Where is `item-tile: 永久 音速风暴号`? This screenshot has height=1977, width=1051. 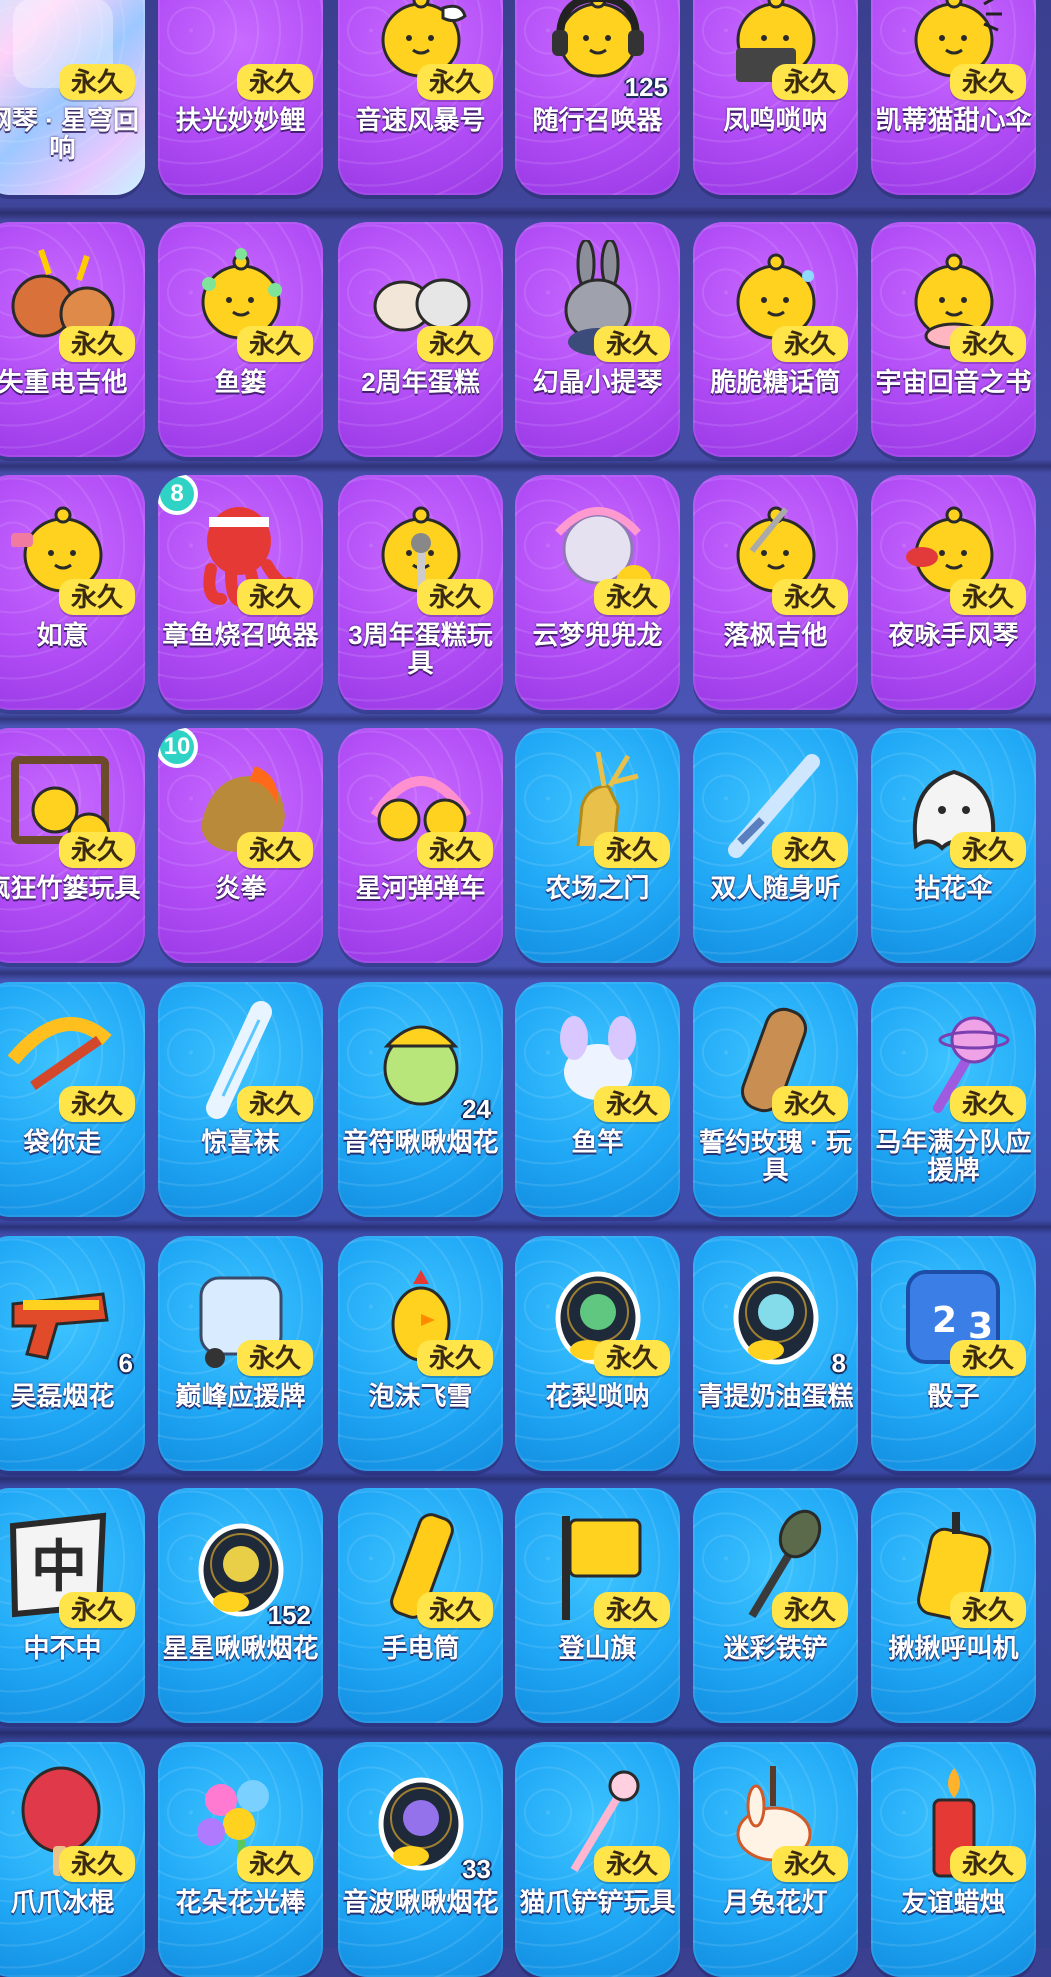
item-tile: 永久 音速风暴号 is located at coordinates (420, 97).